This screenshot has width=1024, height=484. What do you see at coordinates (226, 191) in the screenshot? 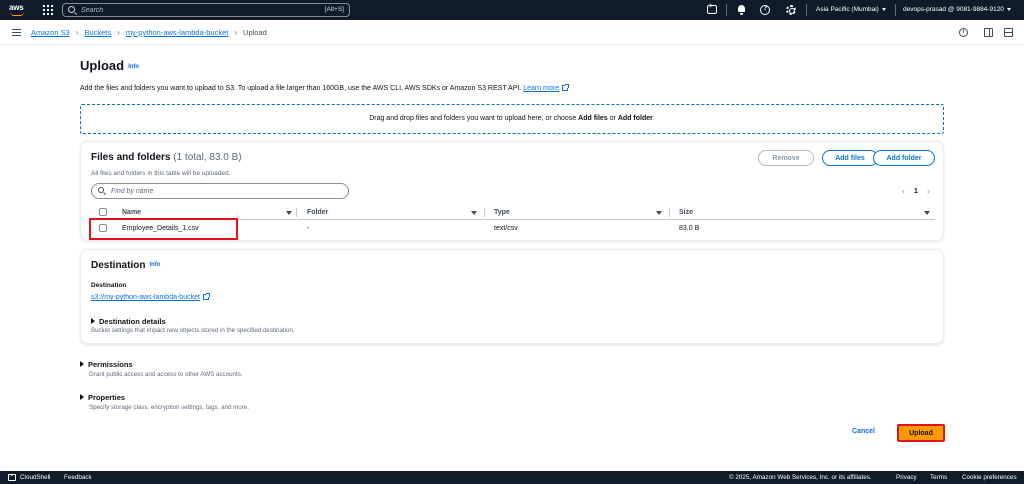
I see `find-by-name-input` at bounding box center [226, 191].